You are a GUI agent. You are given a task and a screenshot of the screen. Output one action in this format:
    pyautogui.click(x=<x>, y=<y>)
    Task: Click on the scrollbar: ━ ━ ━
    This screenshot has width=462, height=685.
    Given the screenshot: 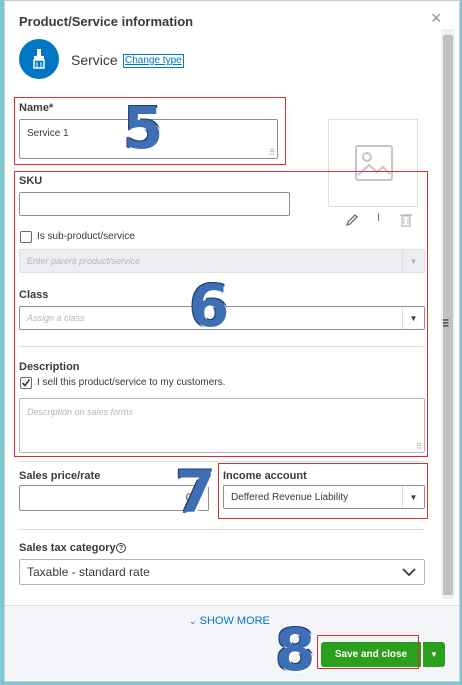 What is the action you would take?
    pyautogui.click(x=448, y=314)
    